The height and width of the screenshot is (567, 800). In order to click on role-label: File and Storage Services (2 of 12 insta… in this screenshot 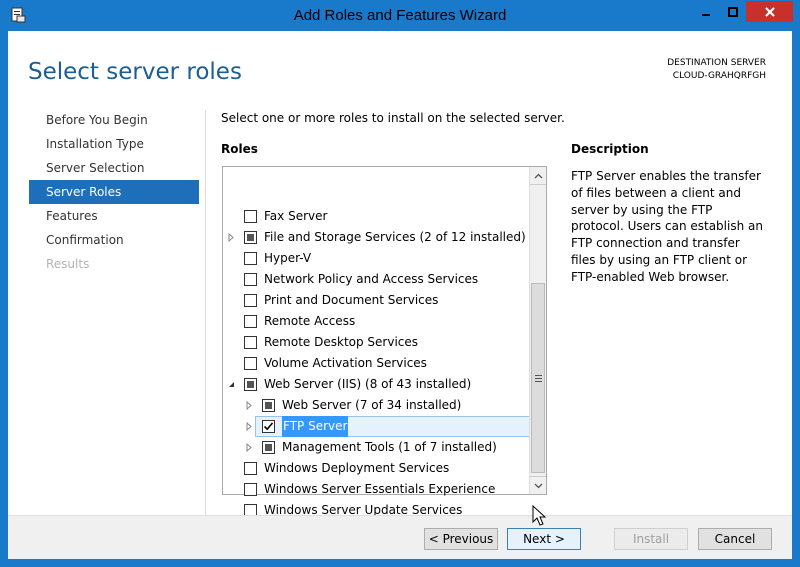, I will do `click(395, 237)`.